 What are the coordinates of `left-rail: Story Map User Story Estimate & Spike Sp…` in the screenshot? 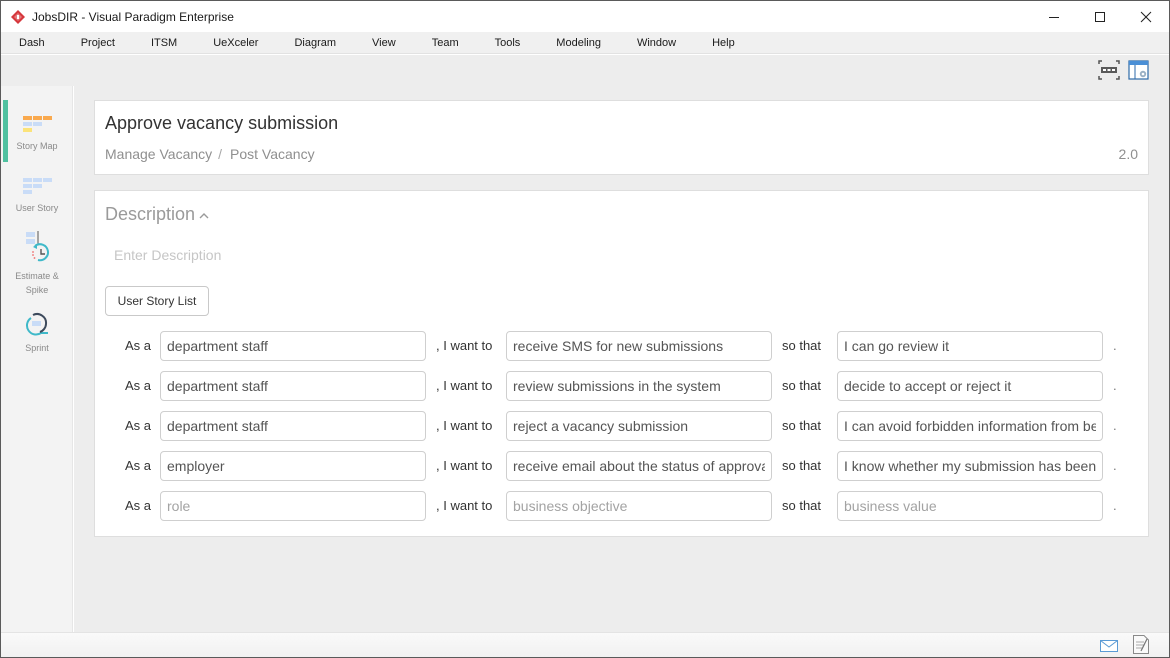 It's located at (37, 359).